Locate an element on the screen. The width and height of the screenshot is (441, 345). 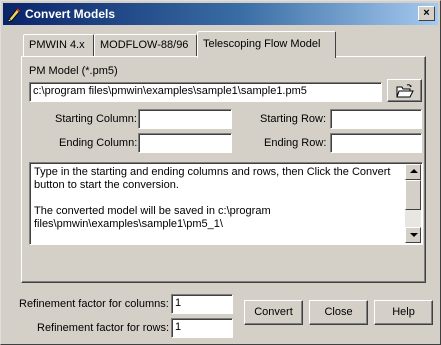
ending-column-input is located at coordinates (185, 143).